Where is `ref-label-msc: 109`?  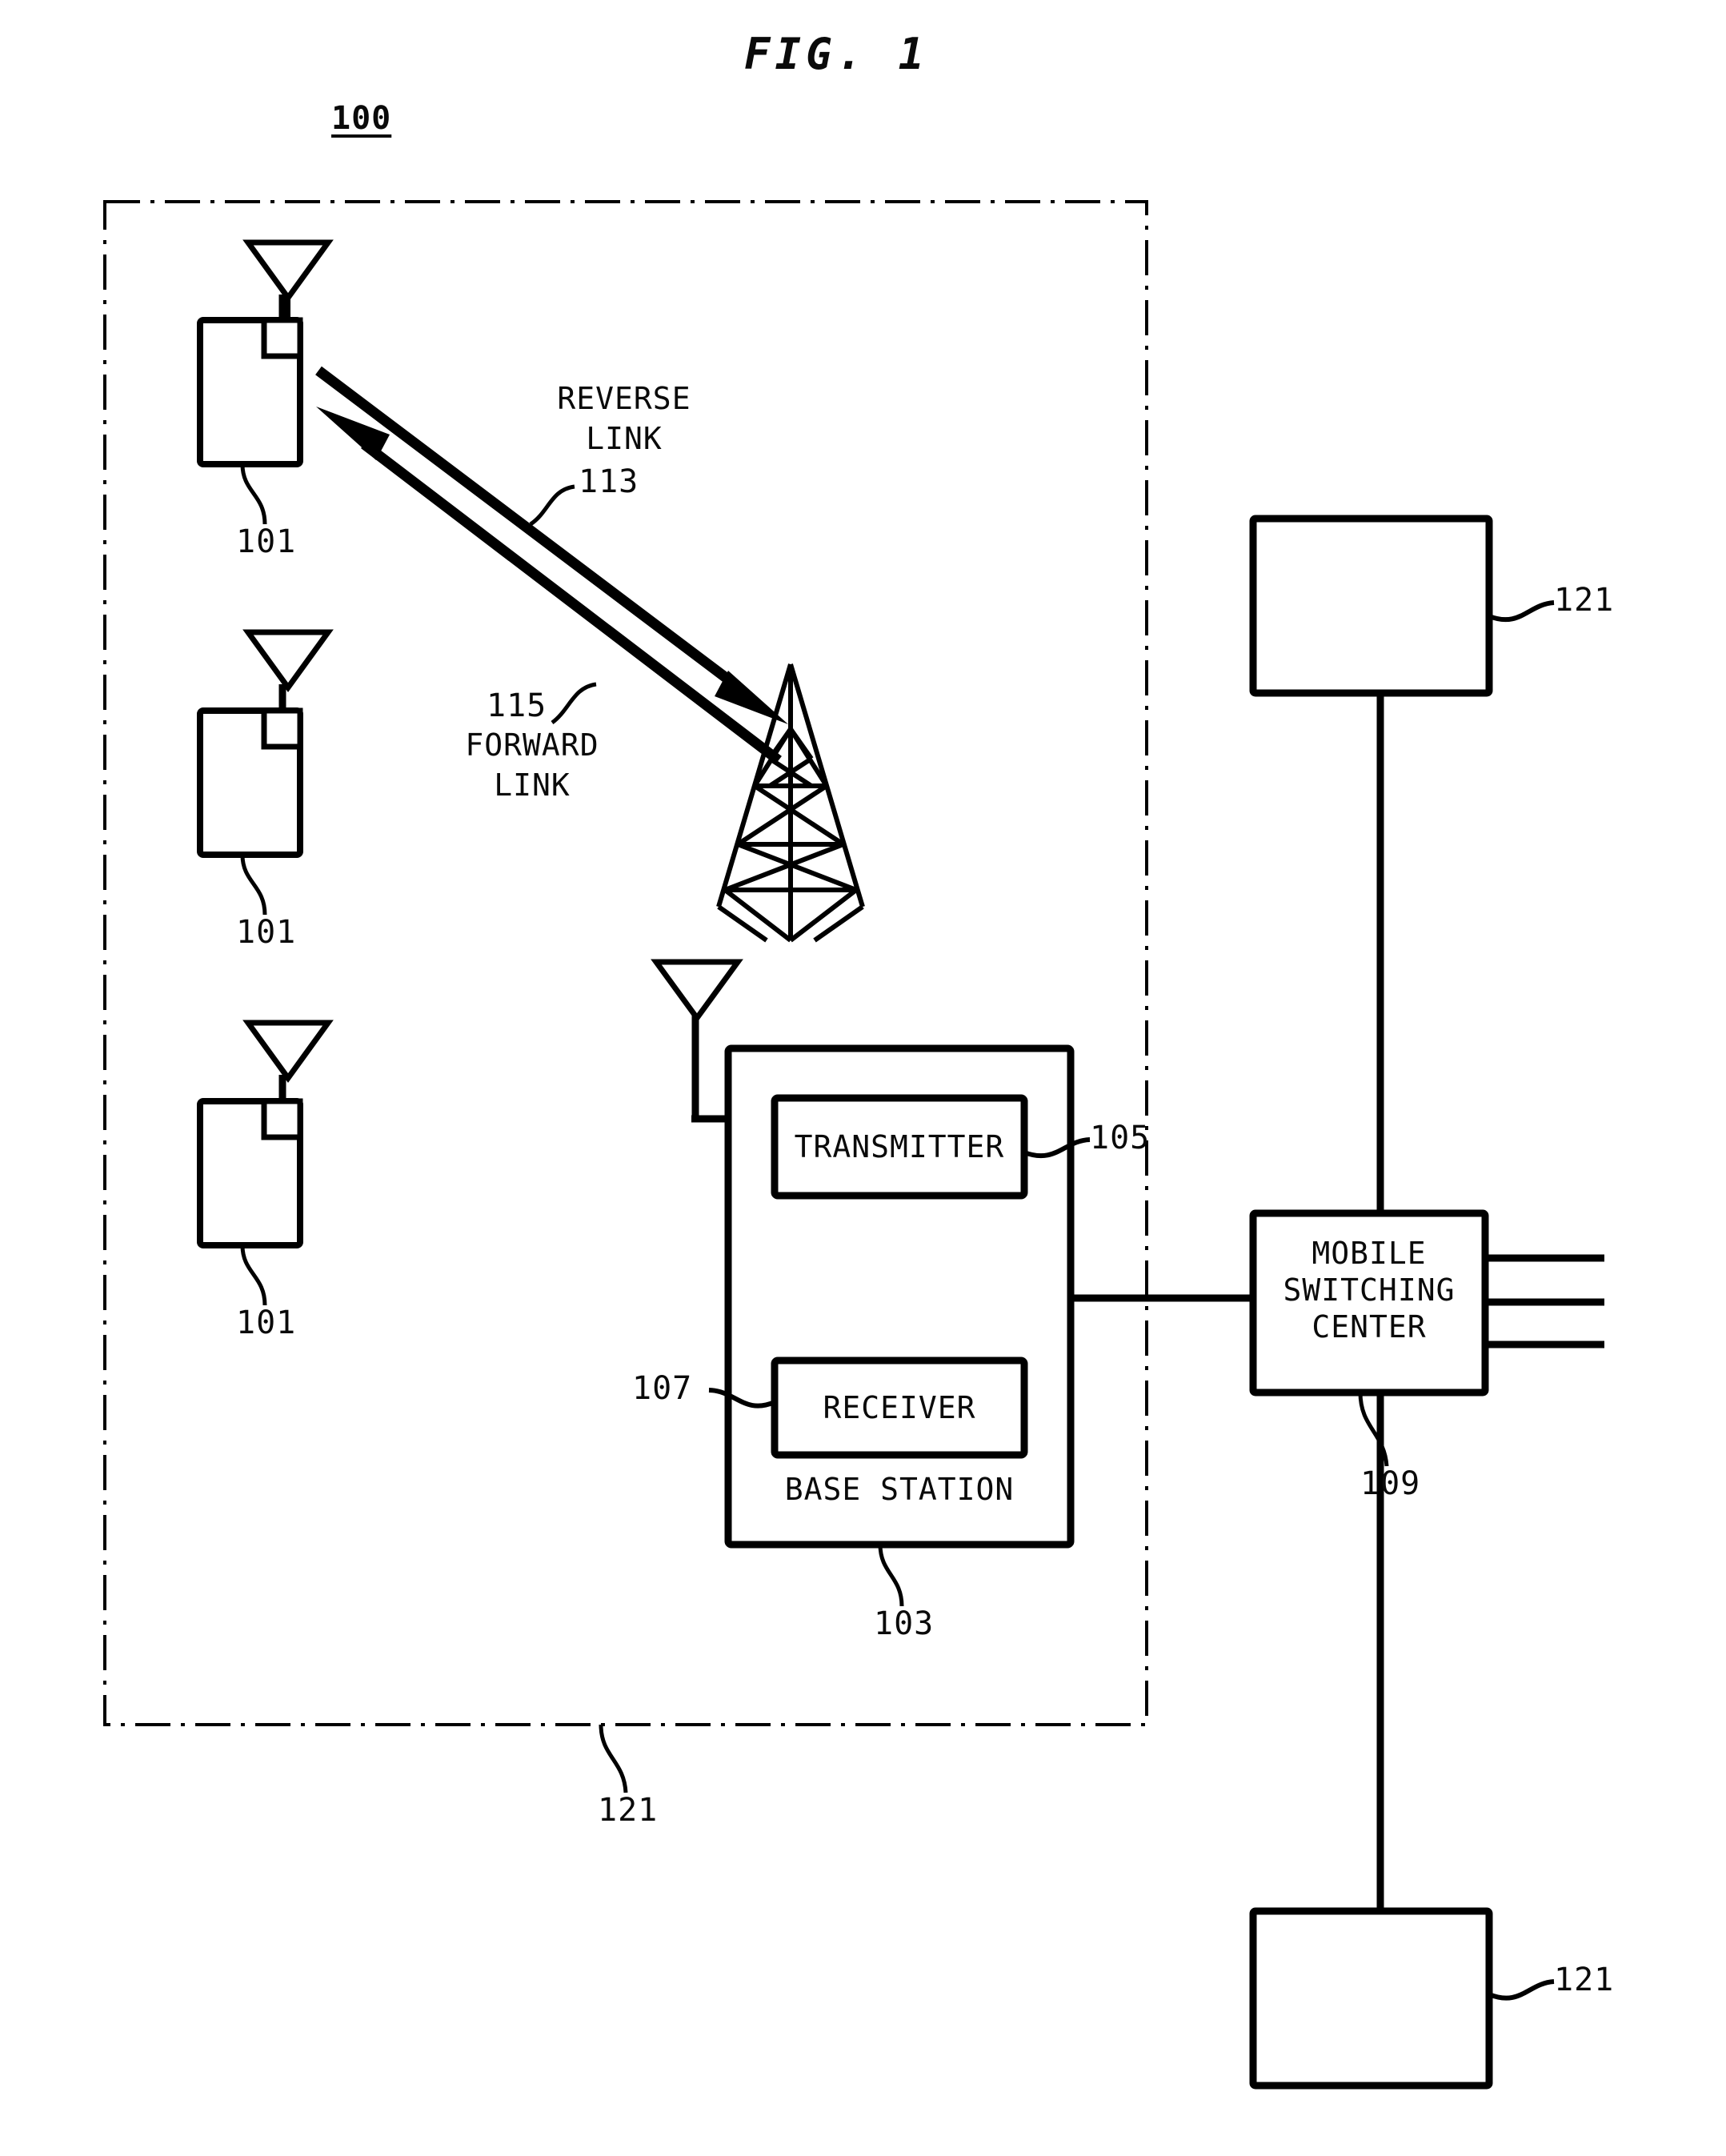 ref-label-msc: 109 is located at coordinates (1390, 1483).